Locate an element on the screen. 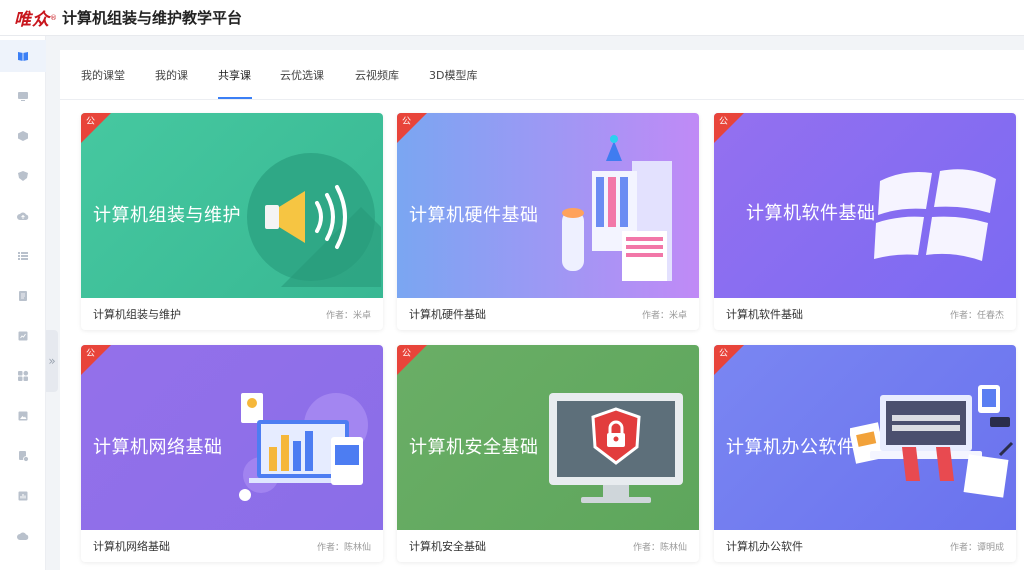 This screenshot has height=570, width=1024. tab-bar: 我的课堂 我的课 共享课 云优选课 云视频库 3D模型库 is located at coordinates (542, 75).